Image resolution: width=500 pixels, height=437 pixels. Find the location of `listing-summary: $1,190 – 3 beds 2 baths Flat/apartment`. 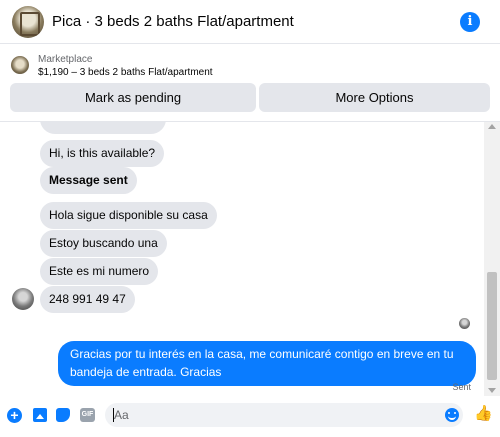

listing-summary: $1,190 – 3 beds 2 baths Flat/apartment is located at coordinates (125, 72).